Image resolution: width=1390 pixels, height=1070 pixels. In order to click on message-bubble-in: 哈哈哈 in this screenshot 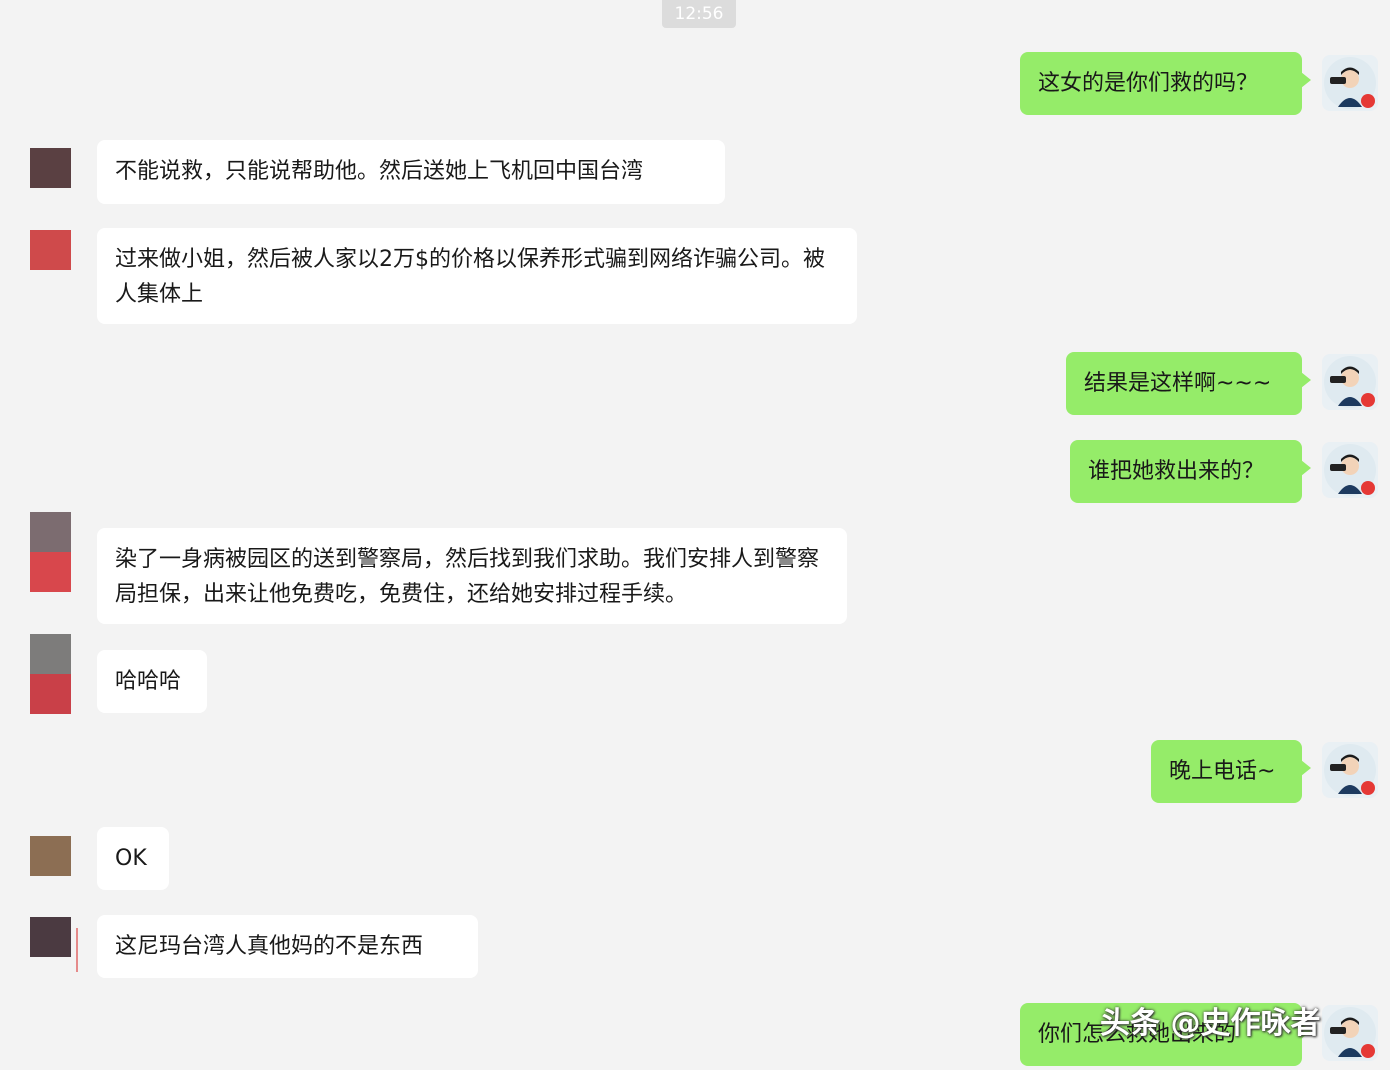, I will do `click(152, 681)`.